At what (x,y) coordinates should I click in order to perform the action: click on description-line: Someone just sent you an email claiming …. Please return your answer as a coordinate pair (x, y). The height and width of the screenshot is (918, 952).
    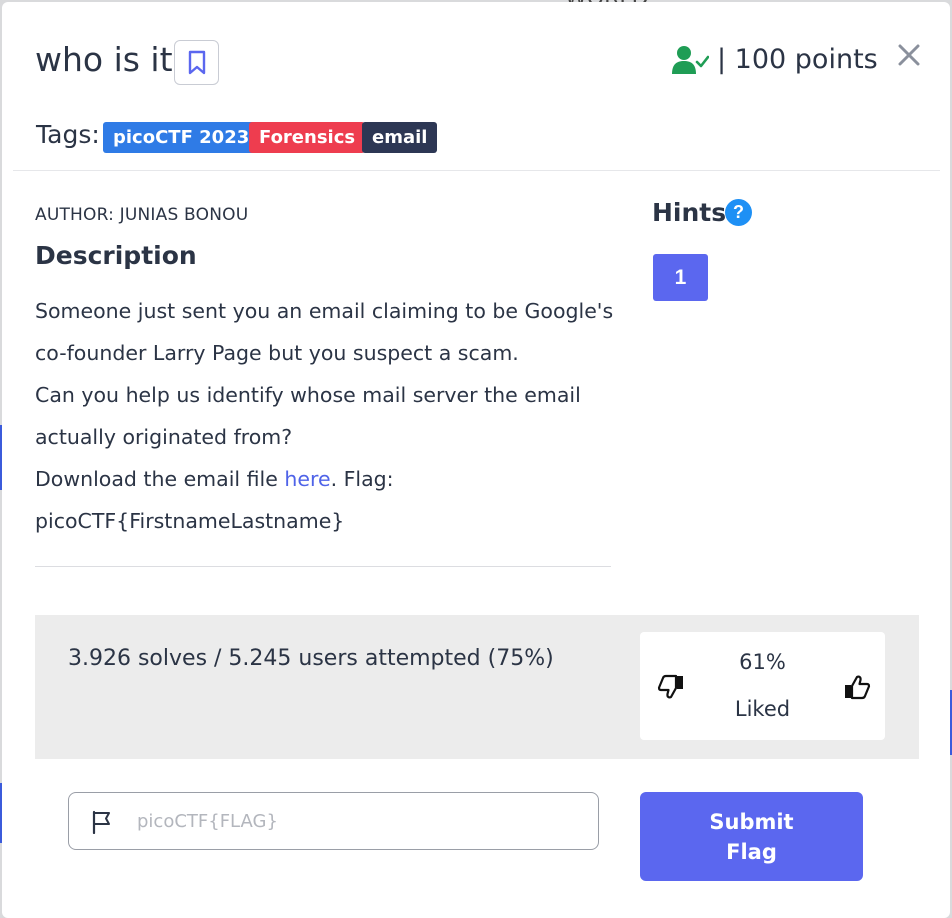
    Looking at the image, I should click on (324, 332).